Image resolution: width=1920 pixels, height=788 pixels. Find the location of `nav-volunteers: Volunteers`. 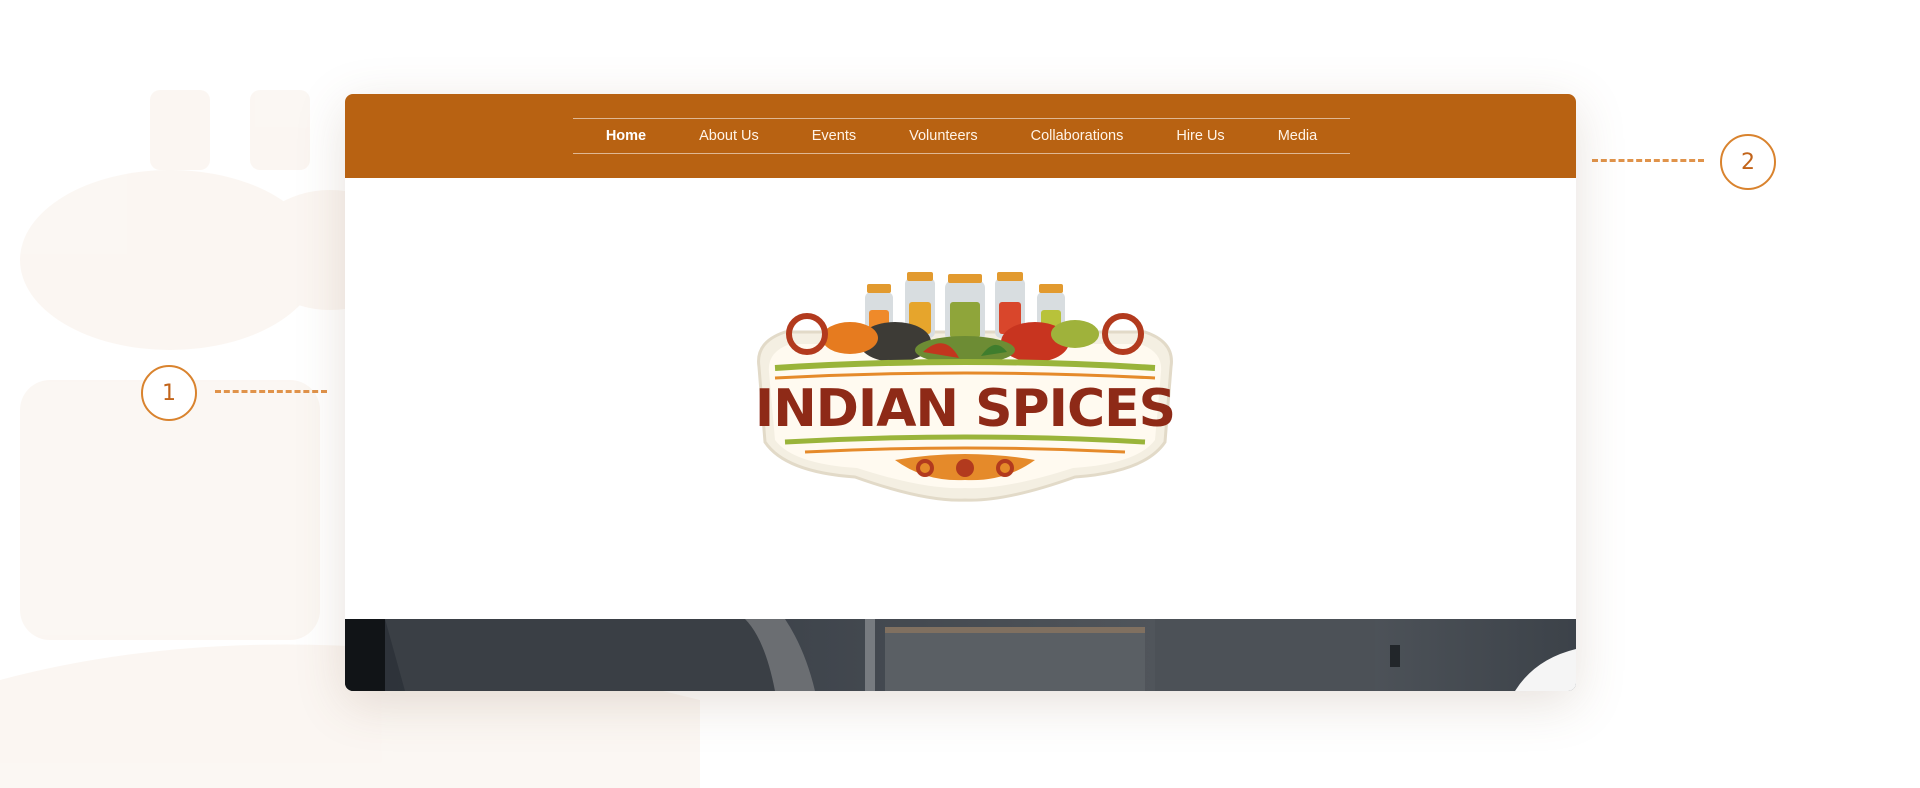

nav-volunteers: Volunteers is located at coordinates (944, 136).